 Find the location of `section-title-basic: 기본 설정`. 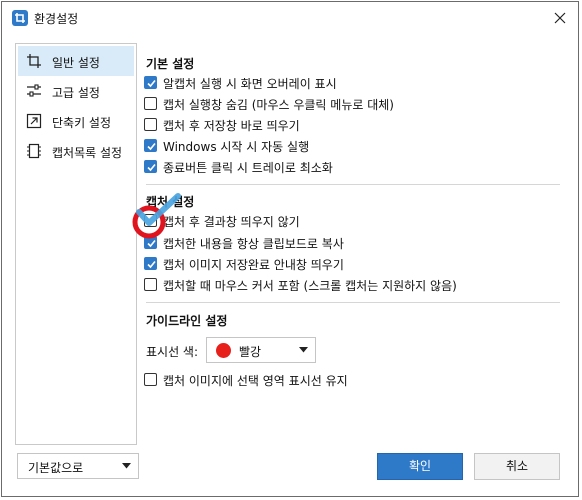

section-title-basic: 기본 설정 is located at coordinates (170, 64).